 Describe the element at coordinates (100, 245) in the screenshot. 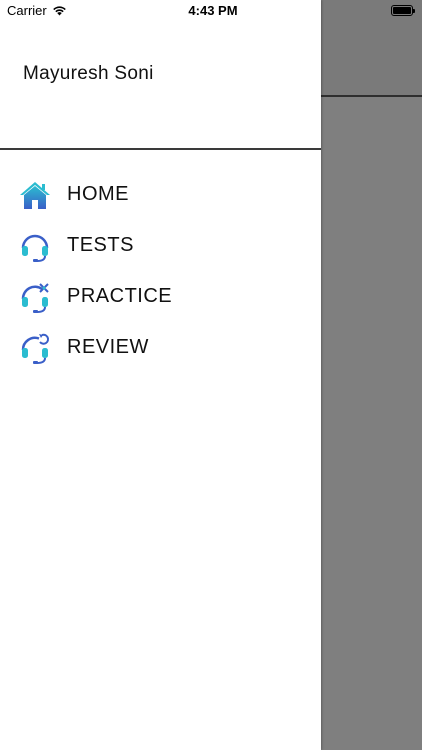

I see `menu-item-label: TESTS` at that location.